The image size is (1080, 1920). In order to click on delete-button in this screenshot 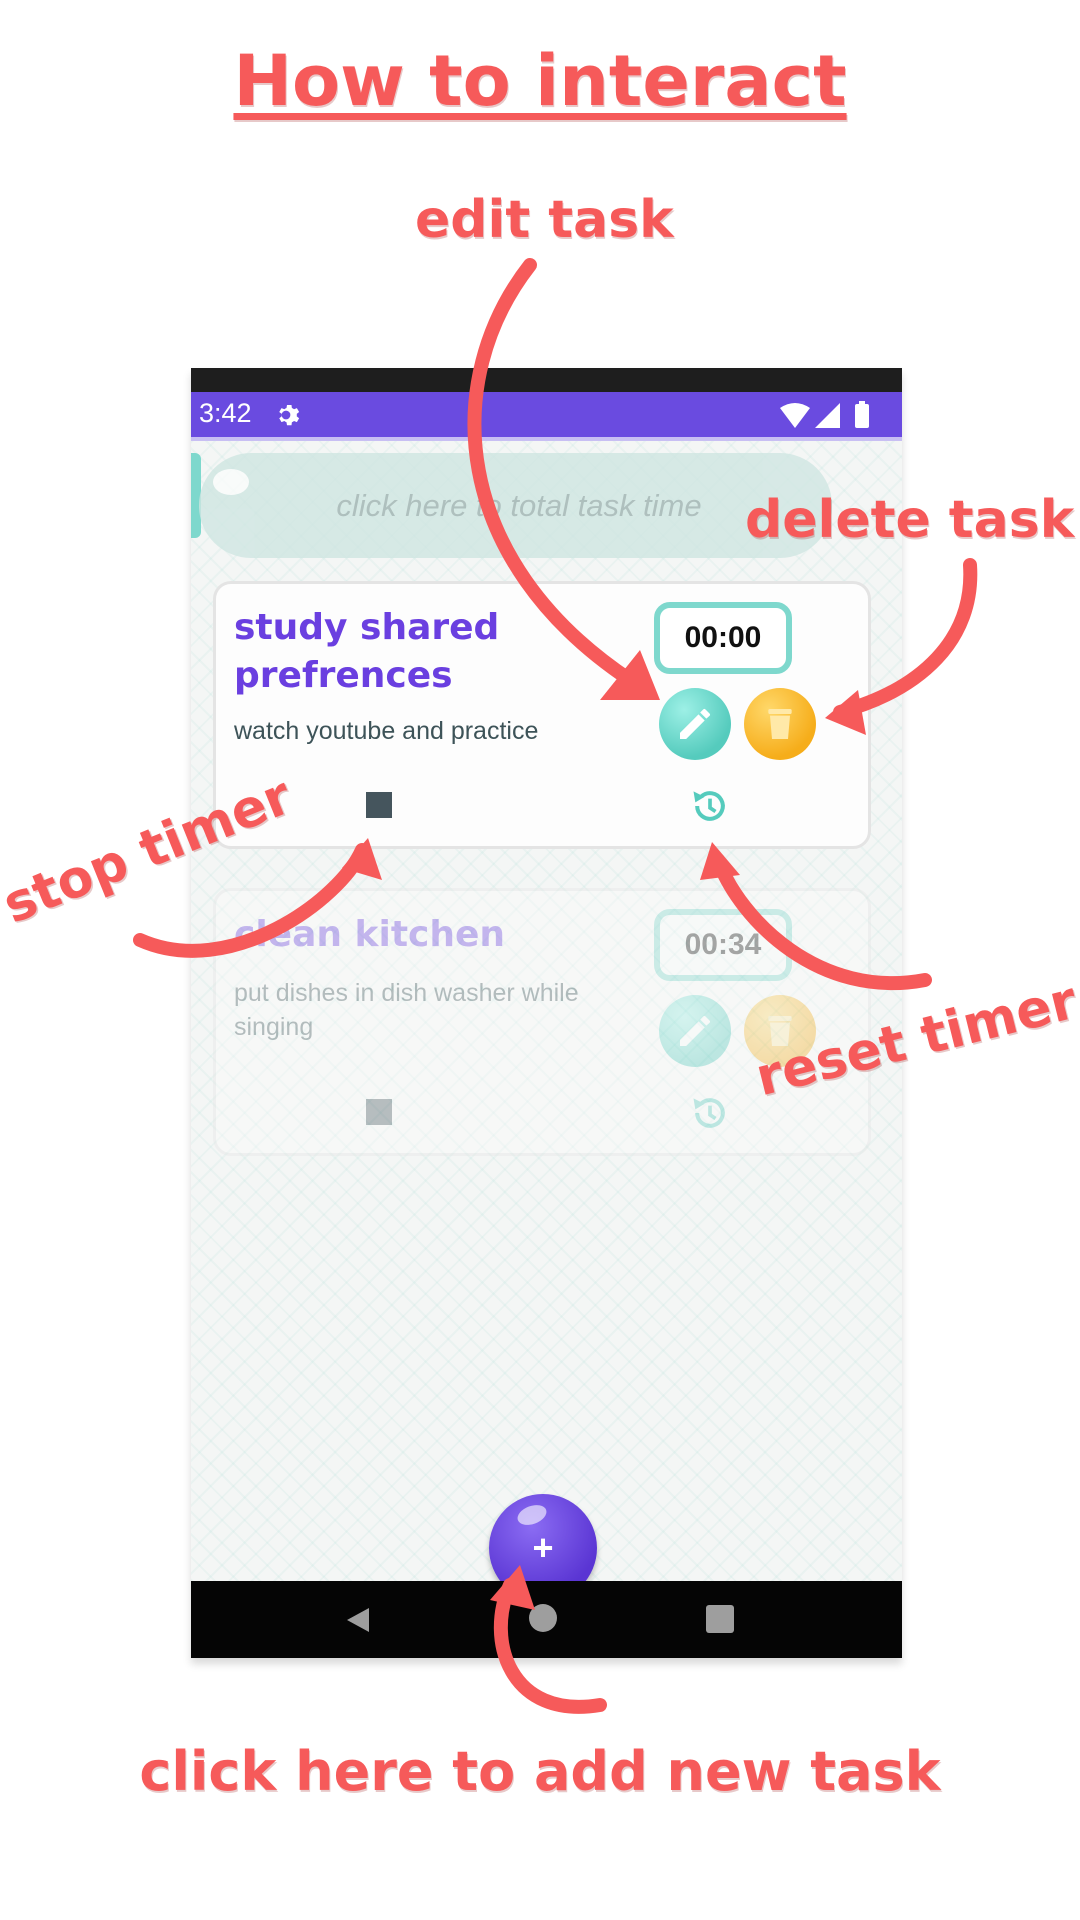, I will do `click(780, 724)`.